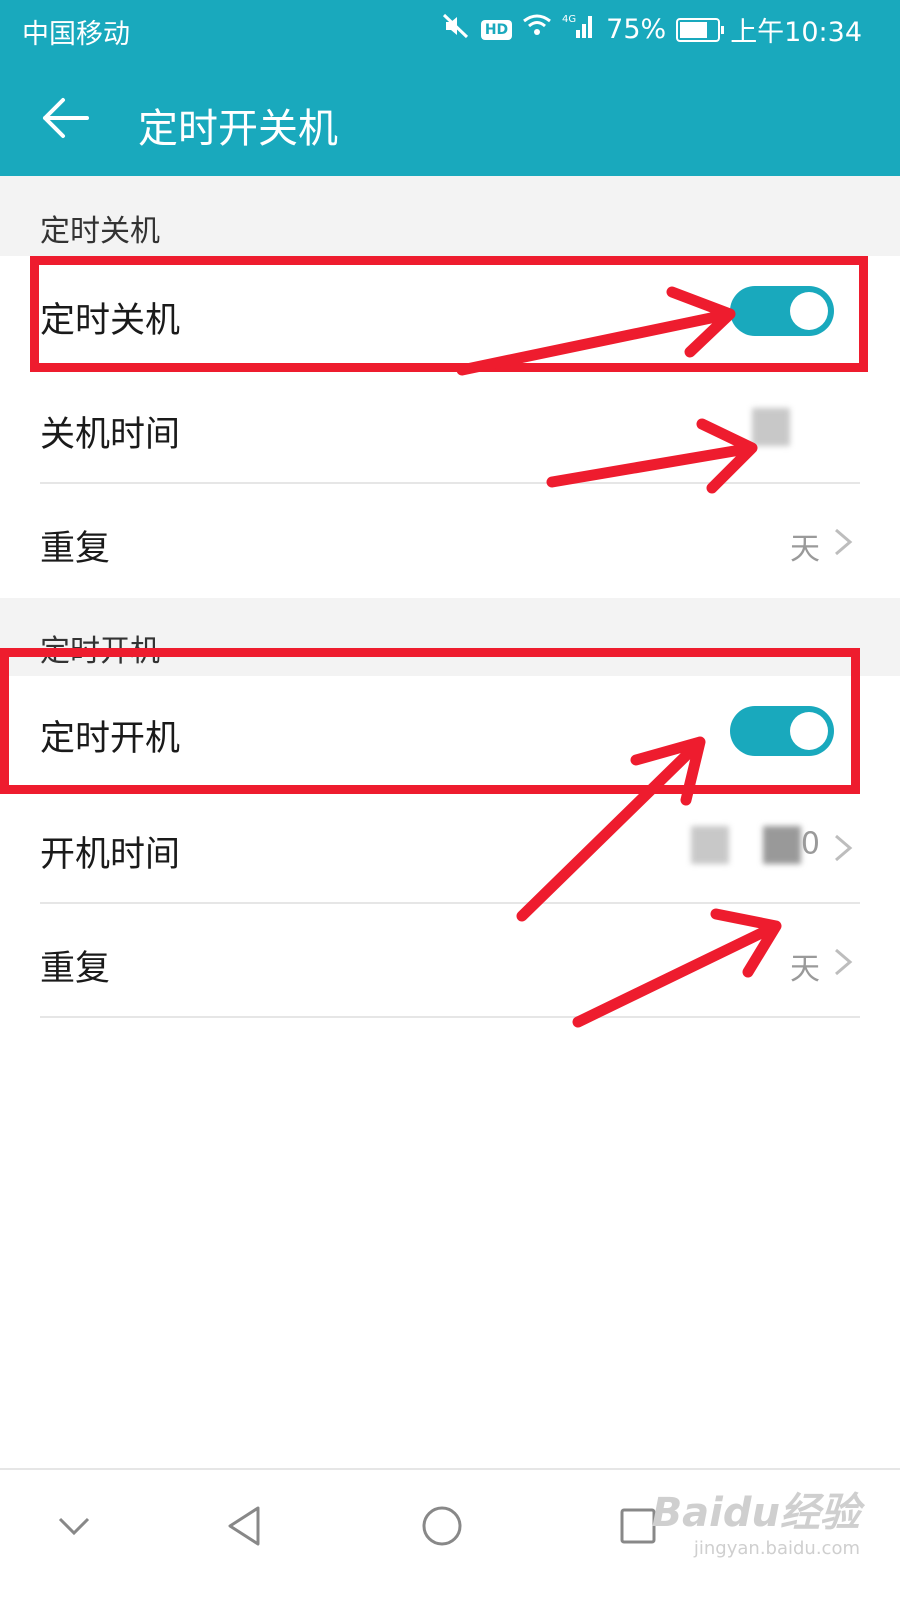  I want to click on status-bar: 中国移动 HD 4G 75% 上午10:34, so click(450, 30).